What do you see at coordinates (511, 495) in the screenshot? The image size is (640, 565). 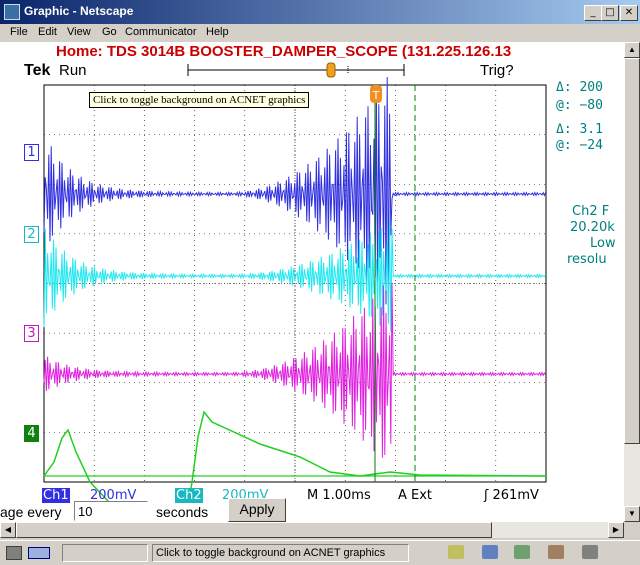 I see `trigger-level: ʃ 261mV` at bounding box center [511, 495].